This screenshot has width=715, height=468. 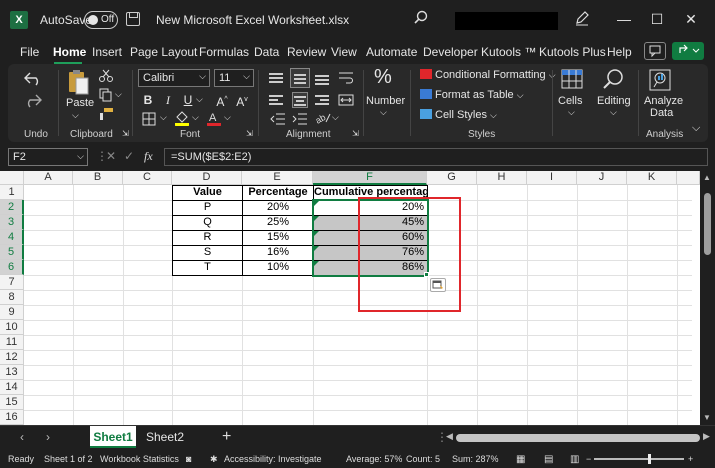 I want to click on zoom-out-icon: −, so click(x=588, y=459).